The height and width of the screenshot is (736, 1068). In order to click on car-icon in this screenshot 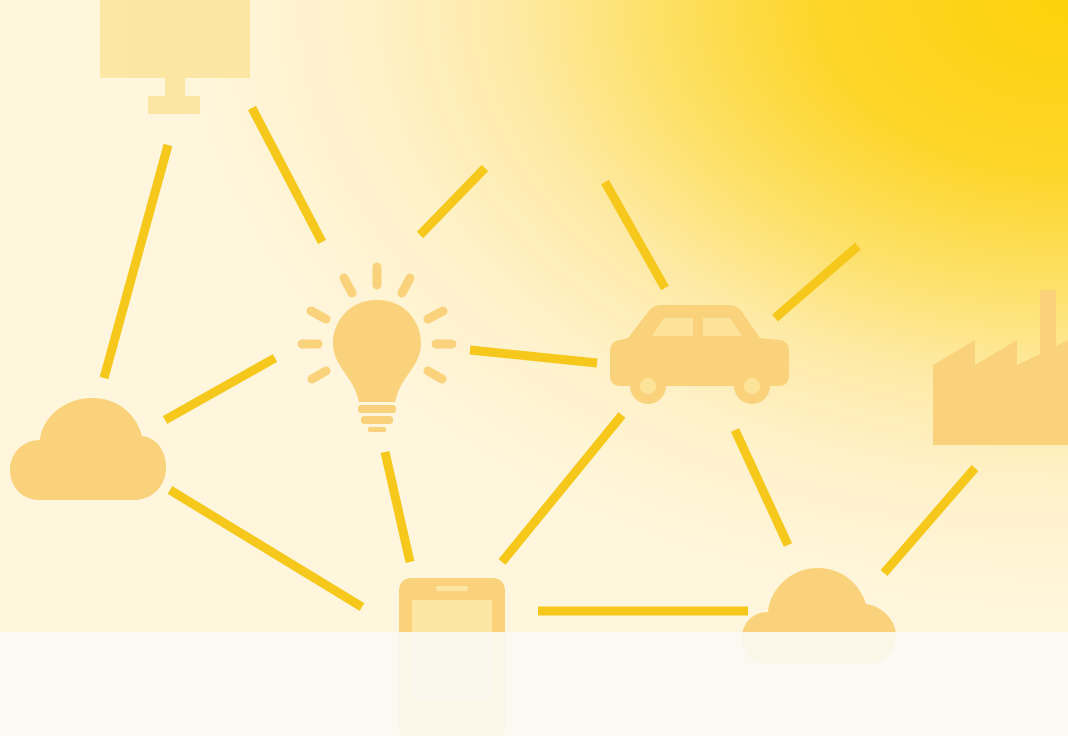, I will do `click(699, 354)`.